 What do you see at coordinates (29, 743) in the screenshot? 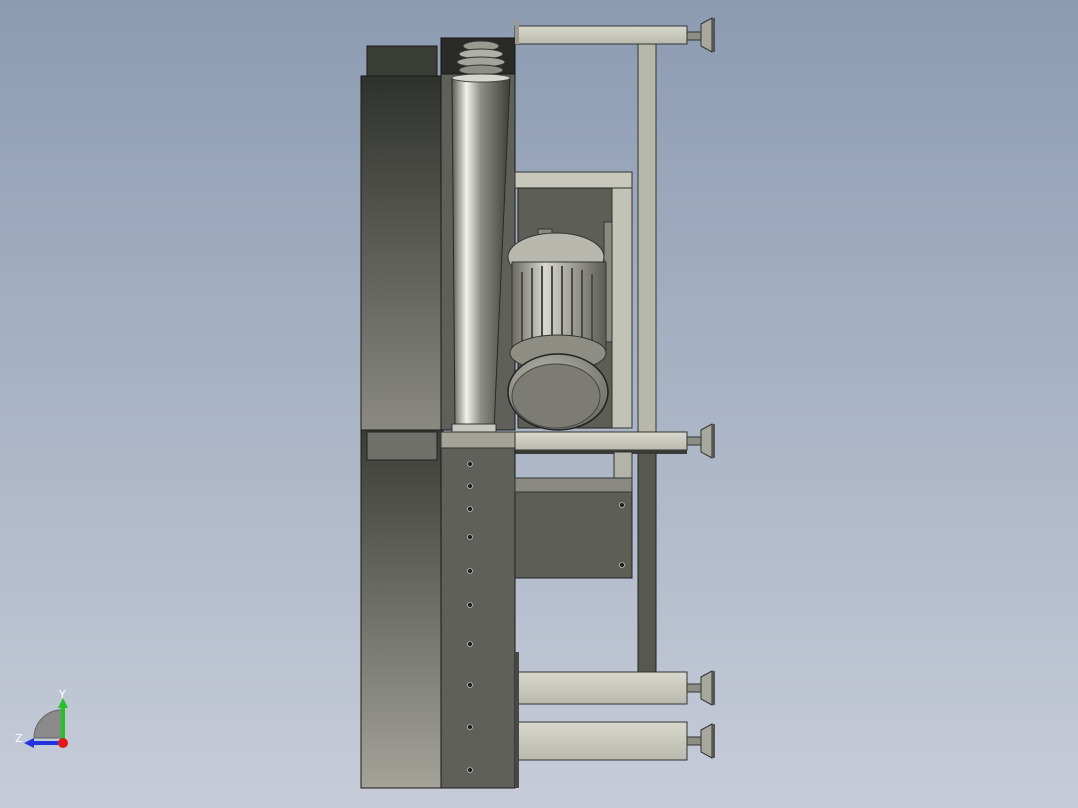
I see `z-axis-head` at bounding box center [29, 743].